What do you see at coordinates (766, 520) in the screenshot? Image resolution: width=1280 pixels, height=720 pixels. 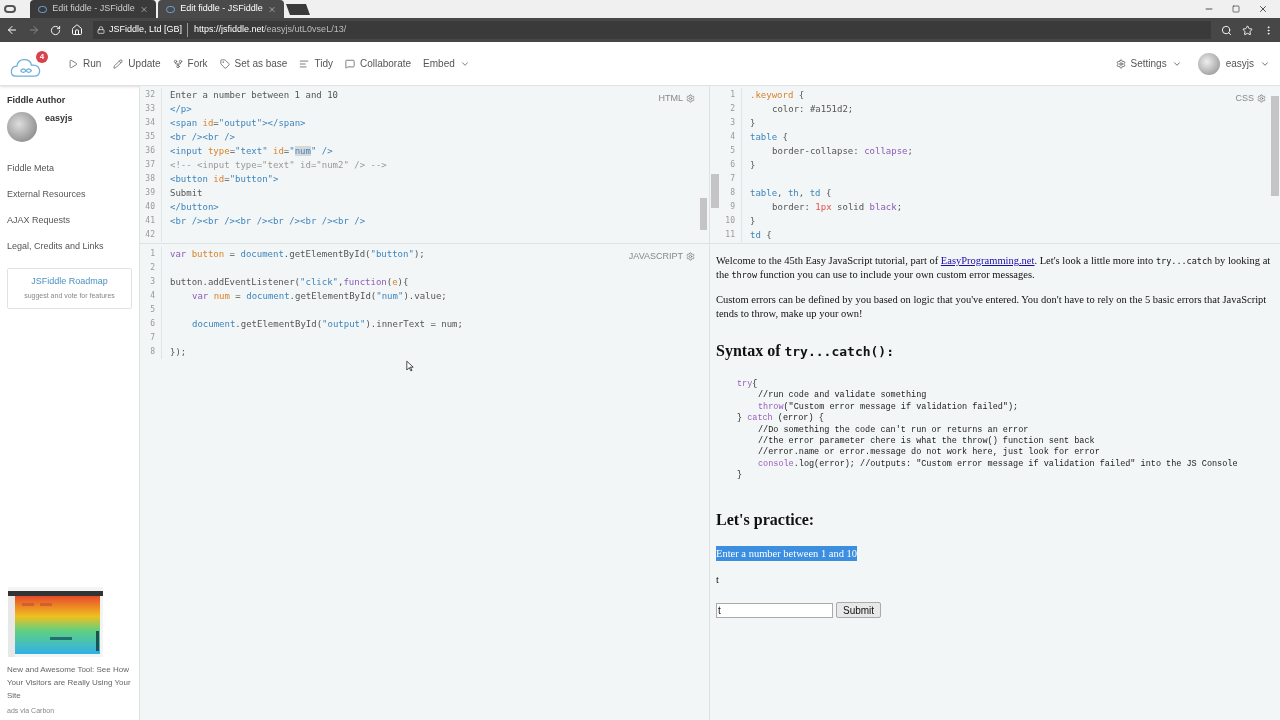 I see `section-heading: Let's practice:` at bounding box center [766, 520].